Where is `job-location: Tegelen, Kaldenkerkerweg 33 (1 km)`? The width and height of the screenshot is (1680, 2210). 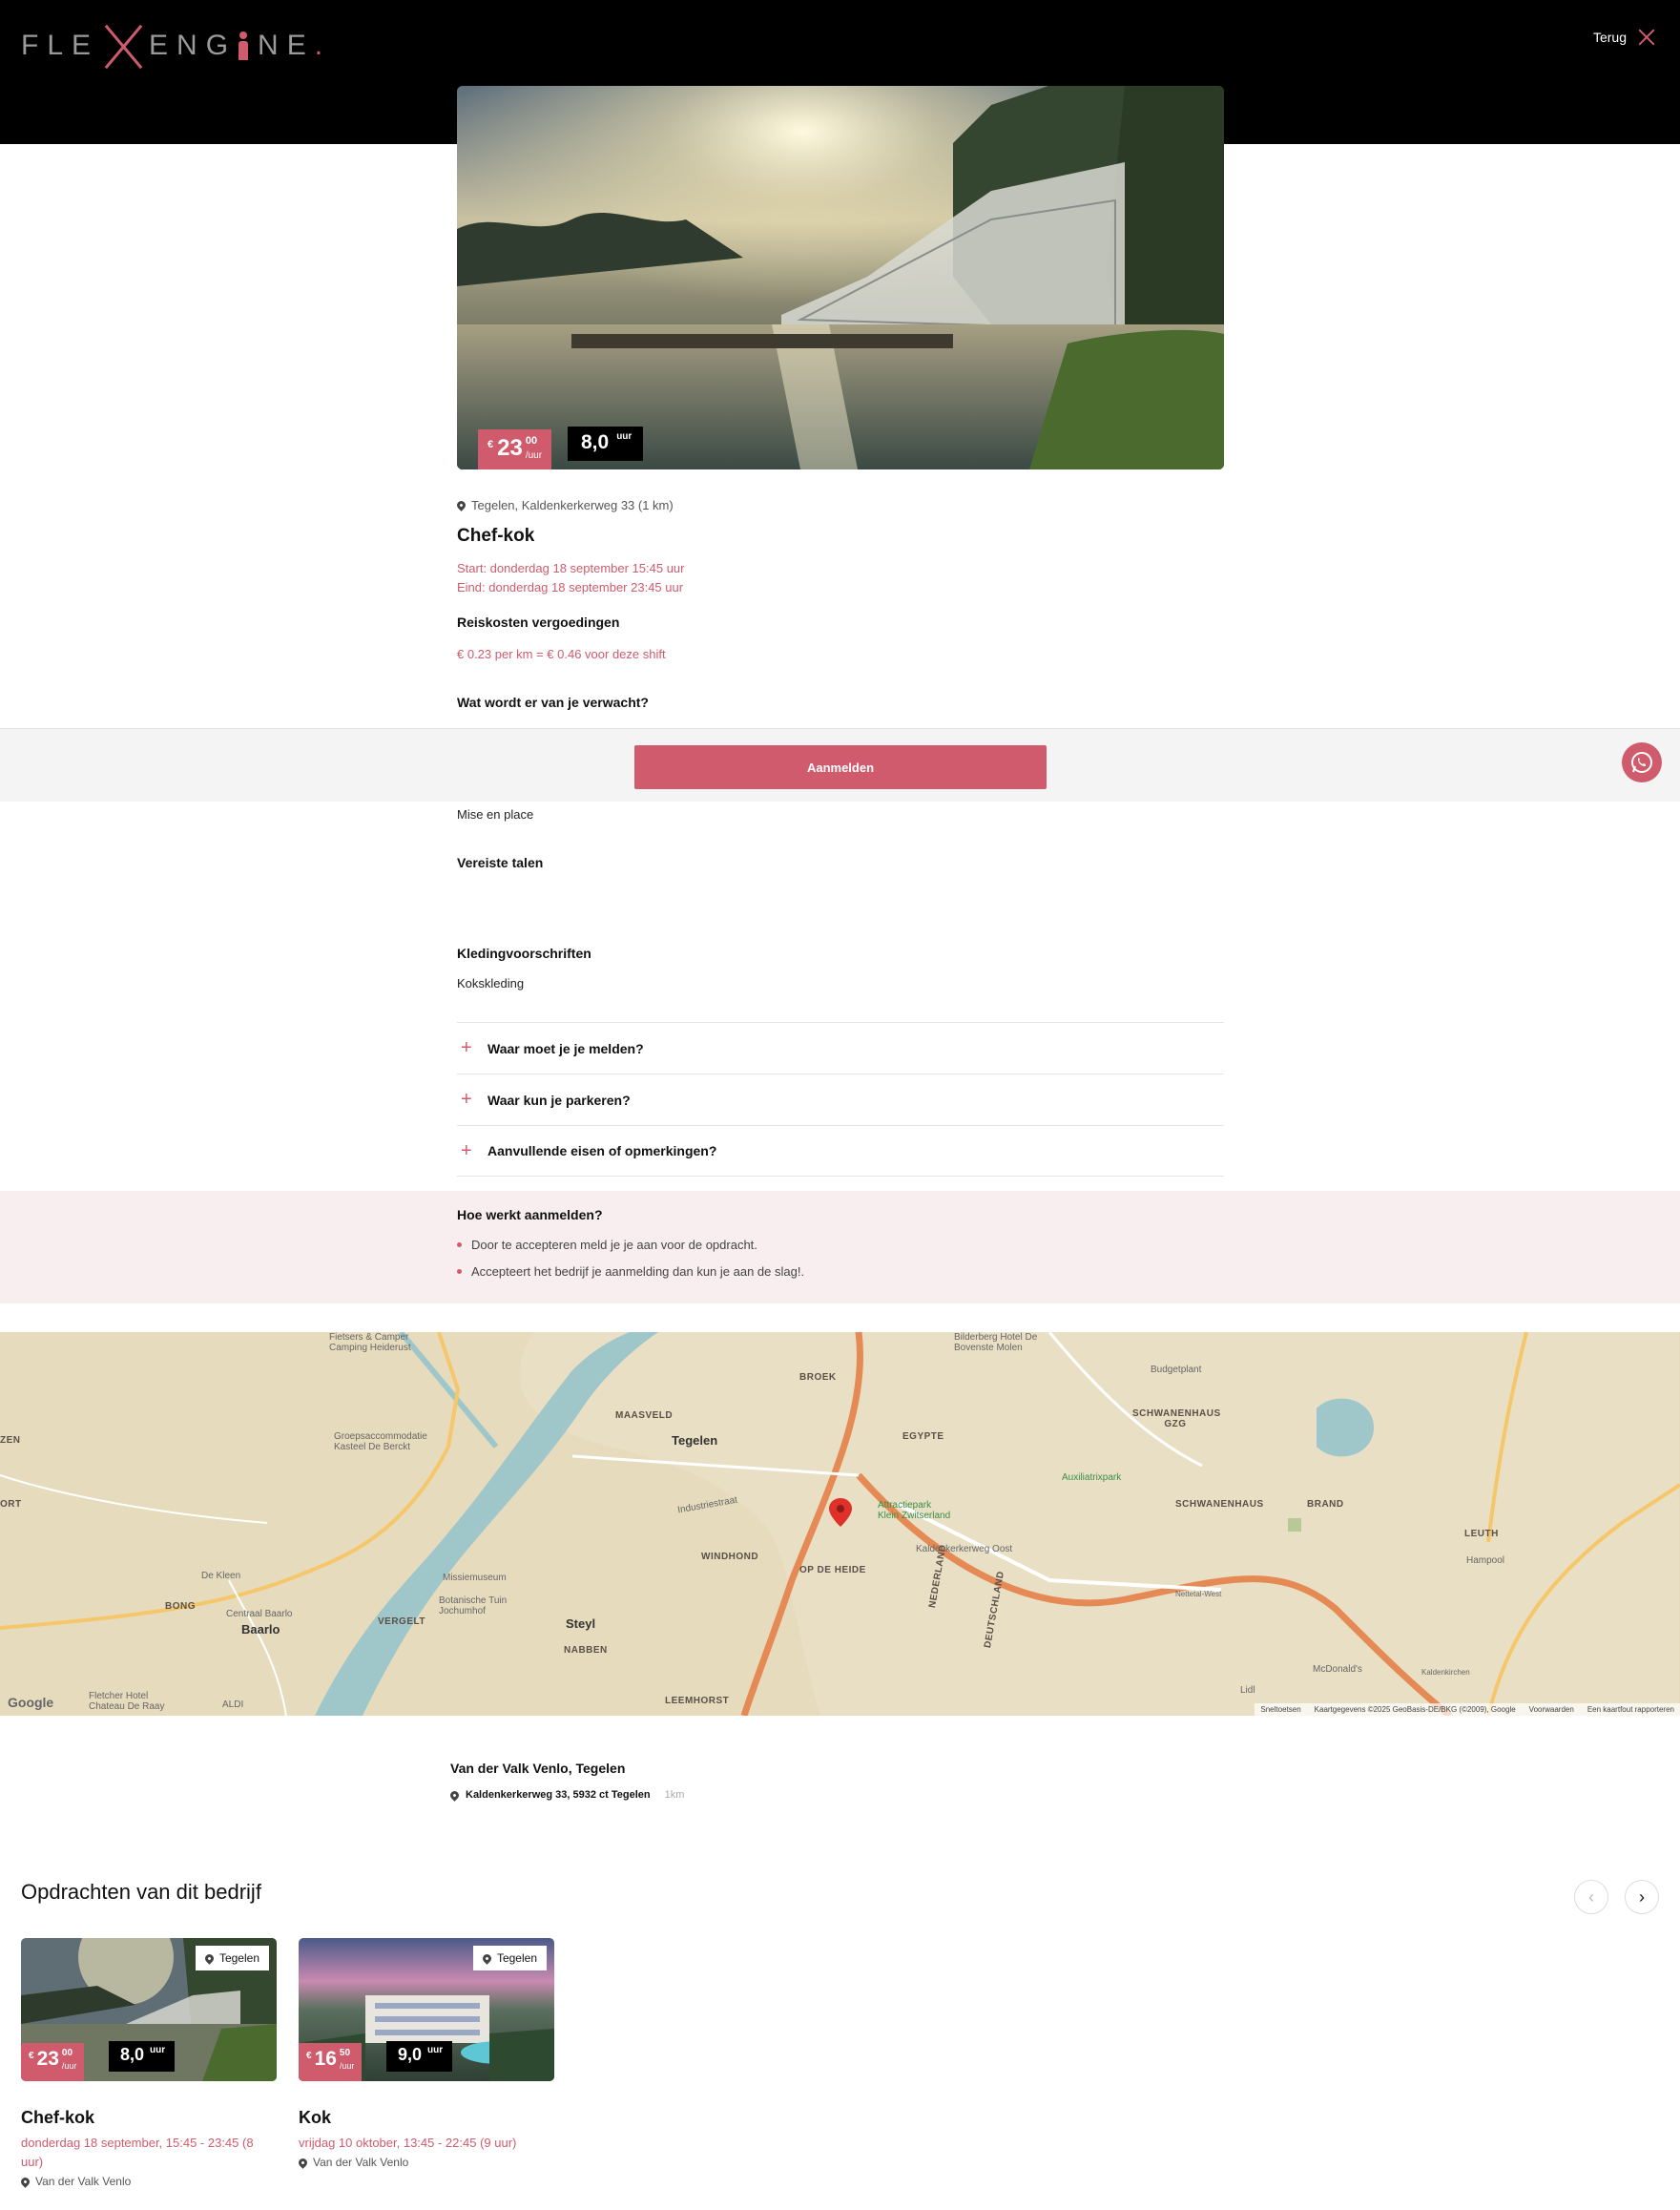 job-location: Tegelen, Kaldenkerkerweg 33 (1 km) is located at coordinates (564, 505).